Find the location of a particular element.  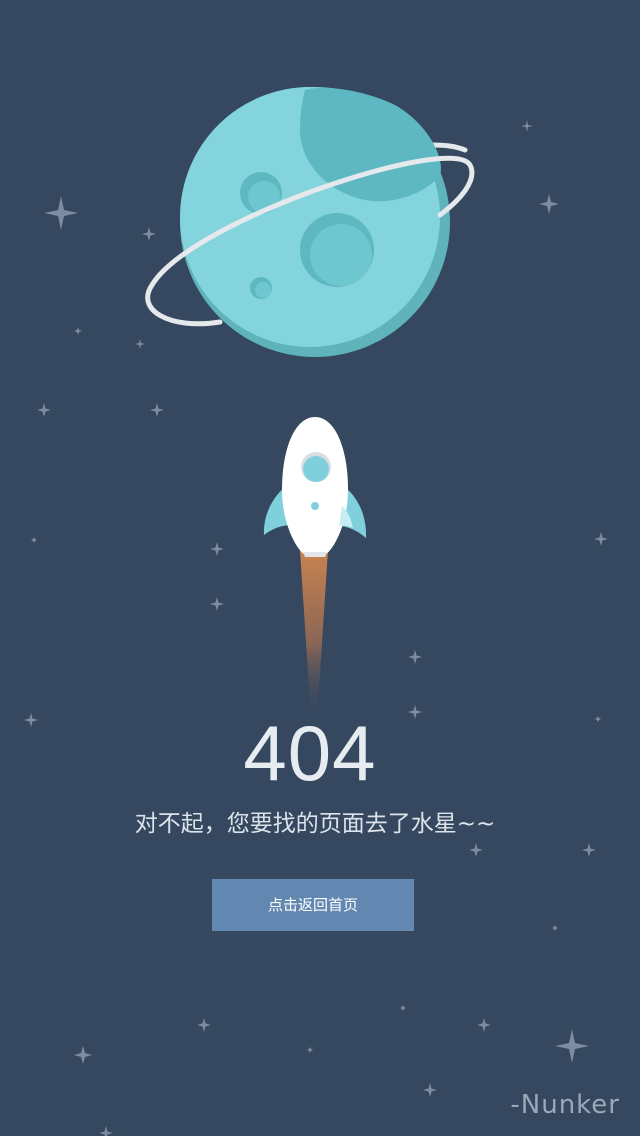

error-message: 对不起，您要找的页面去了水星~~ is located at coordinates (315, 824).